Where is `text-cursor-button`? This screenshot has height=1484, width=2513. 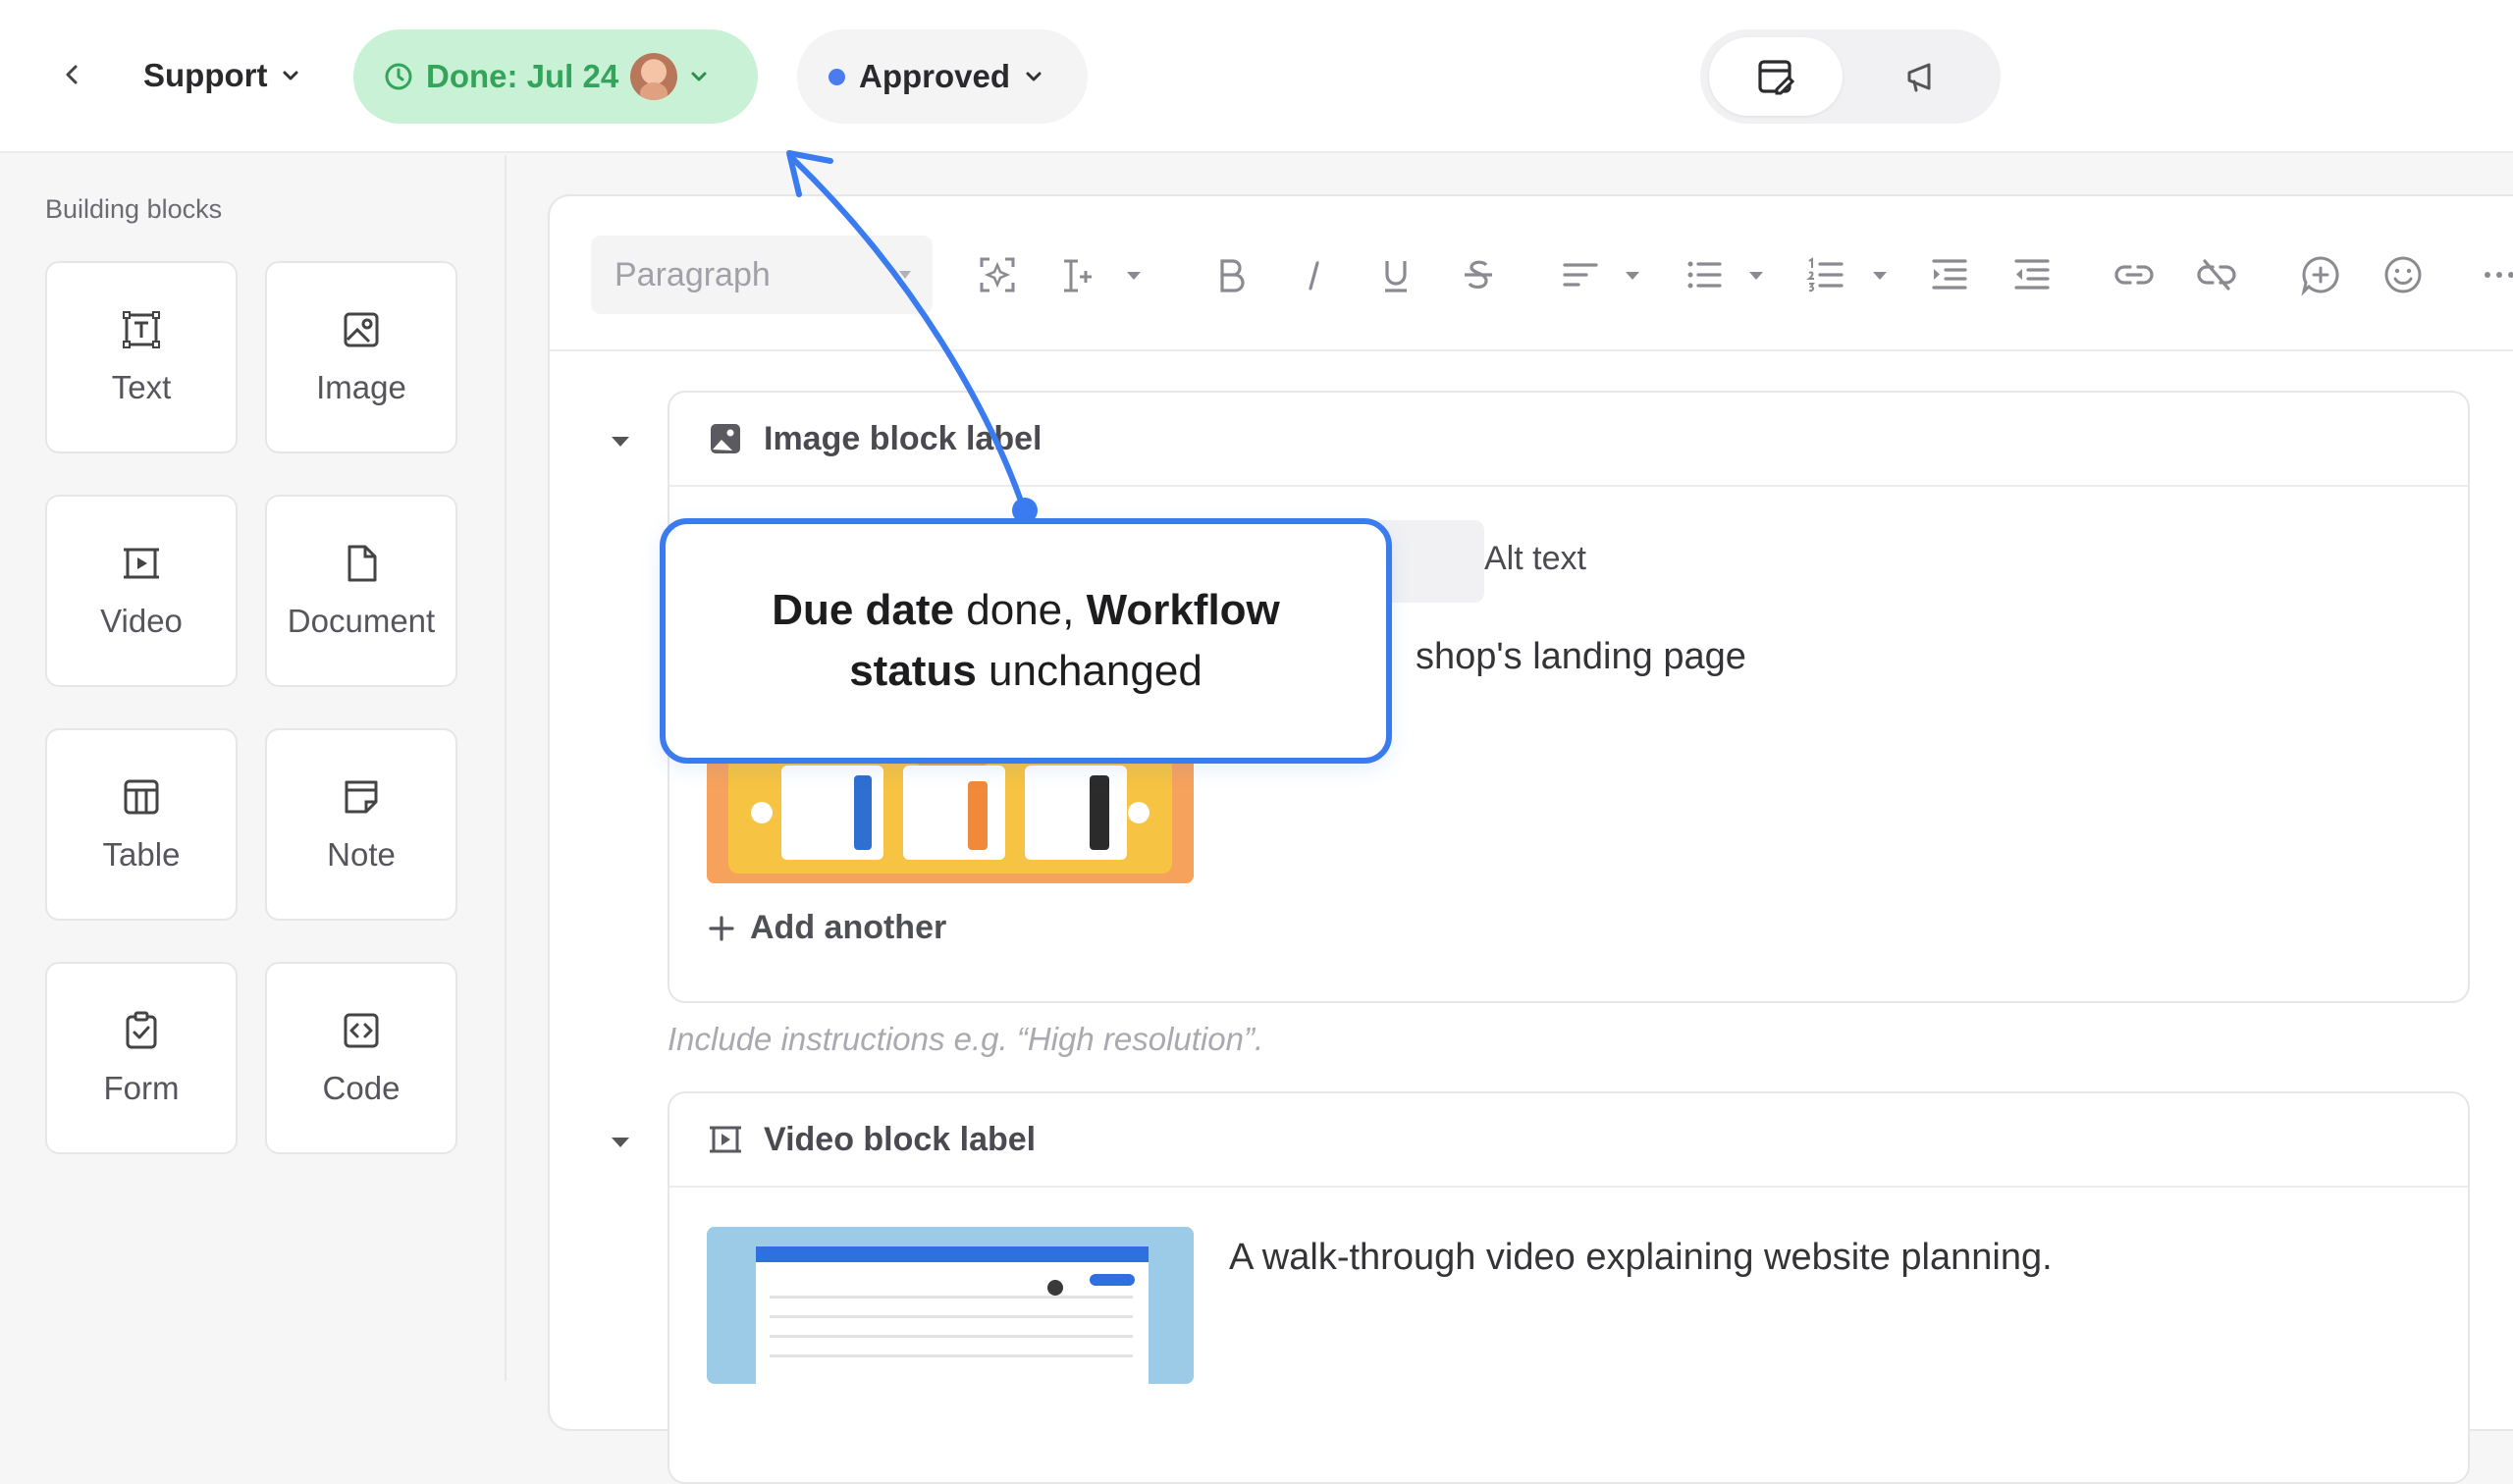 text-cursor-button is located at coordinates (1080, 274).